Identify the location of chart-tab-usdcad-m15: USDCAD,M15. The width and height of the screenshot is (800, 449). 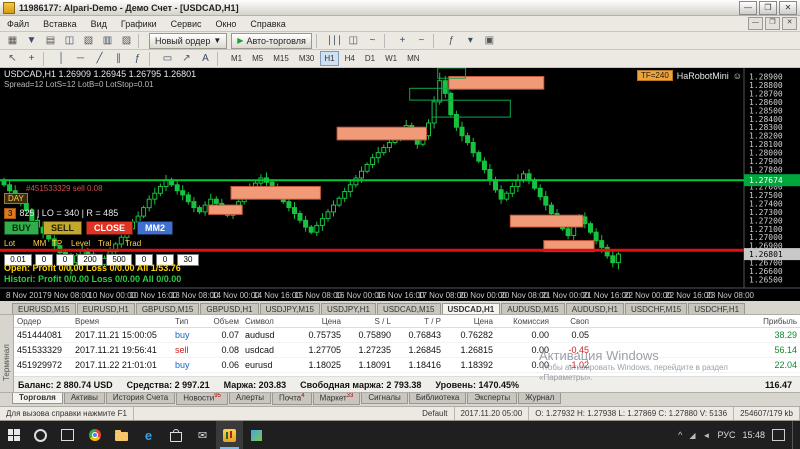
(408, 308).